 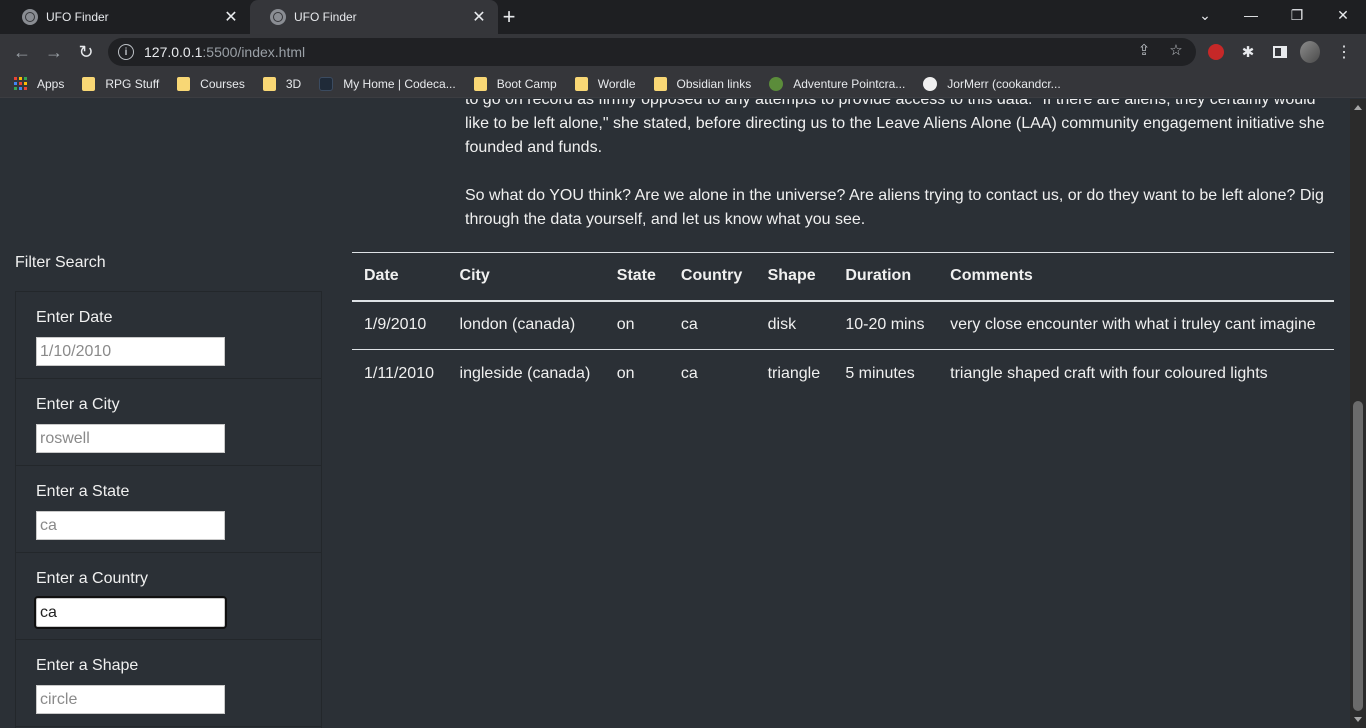 What do you see at coordinates (1205, 15) in the screenshot?
I see `tab-search-chevron-icon: ⌄` at bounding box center [1205, 15].